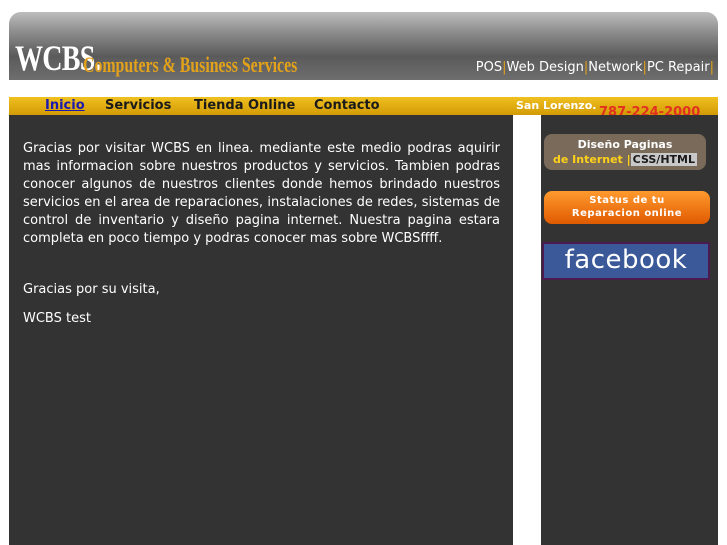  Describe the element at coordinates (663, 159) in the screenshot. I see `diseno-css-html: CSS/HTML` at that location.